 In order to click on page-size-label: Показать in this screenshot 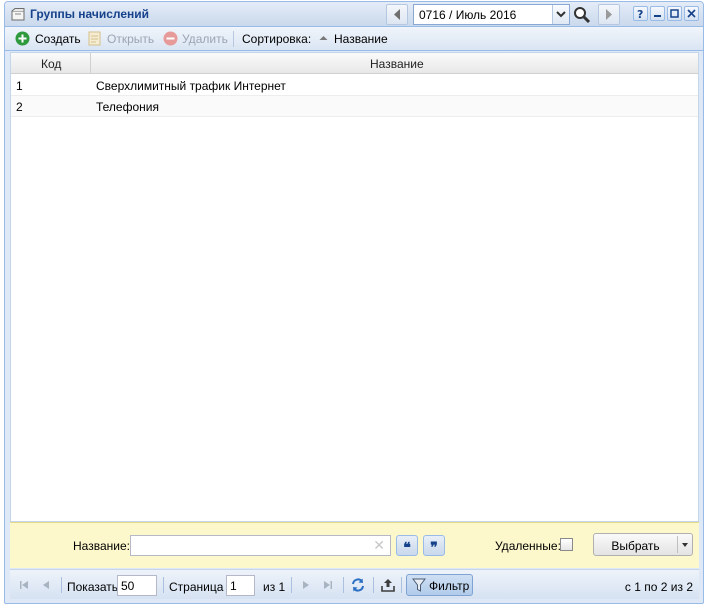, I will do `click(93, 587)`.